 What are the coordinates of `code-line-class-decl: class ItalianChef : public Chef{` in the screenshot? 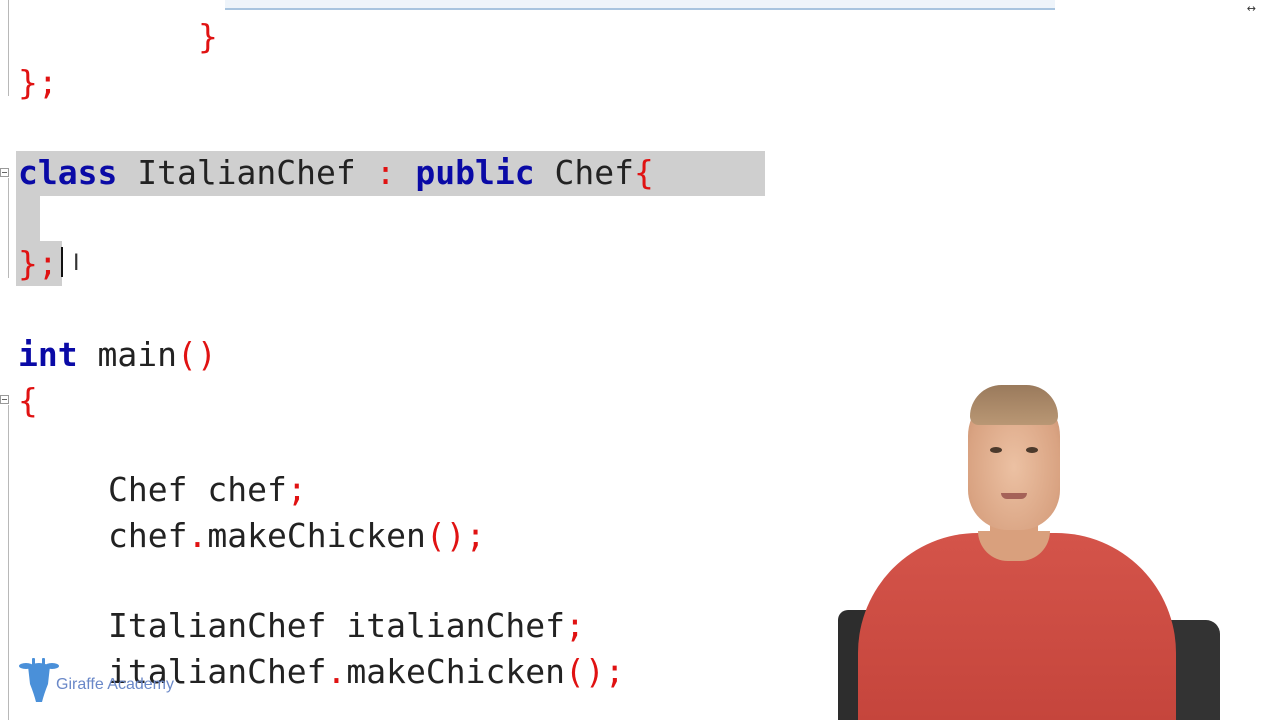 It's located at (336, 173).